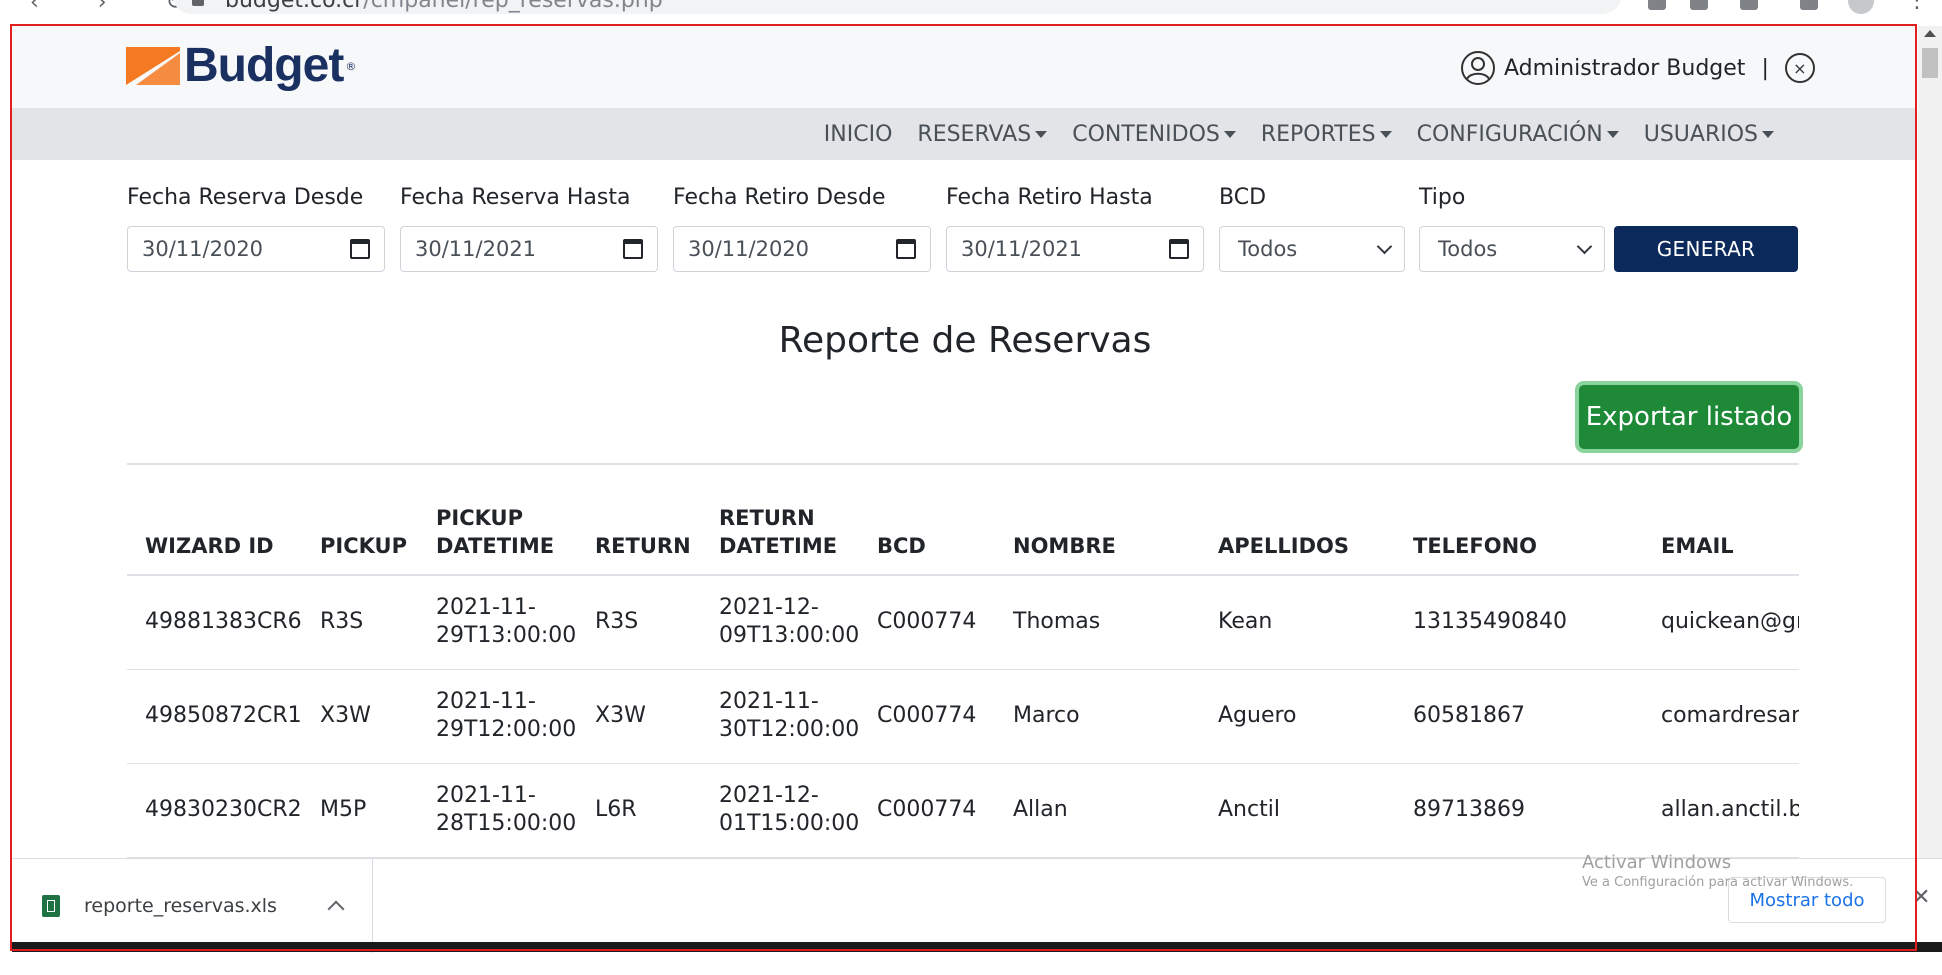 Image resolution: width=1942 pixels, height=975 pixels. I want to click on cell-nombre: Allan, so click(1097, 810).